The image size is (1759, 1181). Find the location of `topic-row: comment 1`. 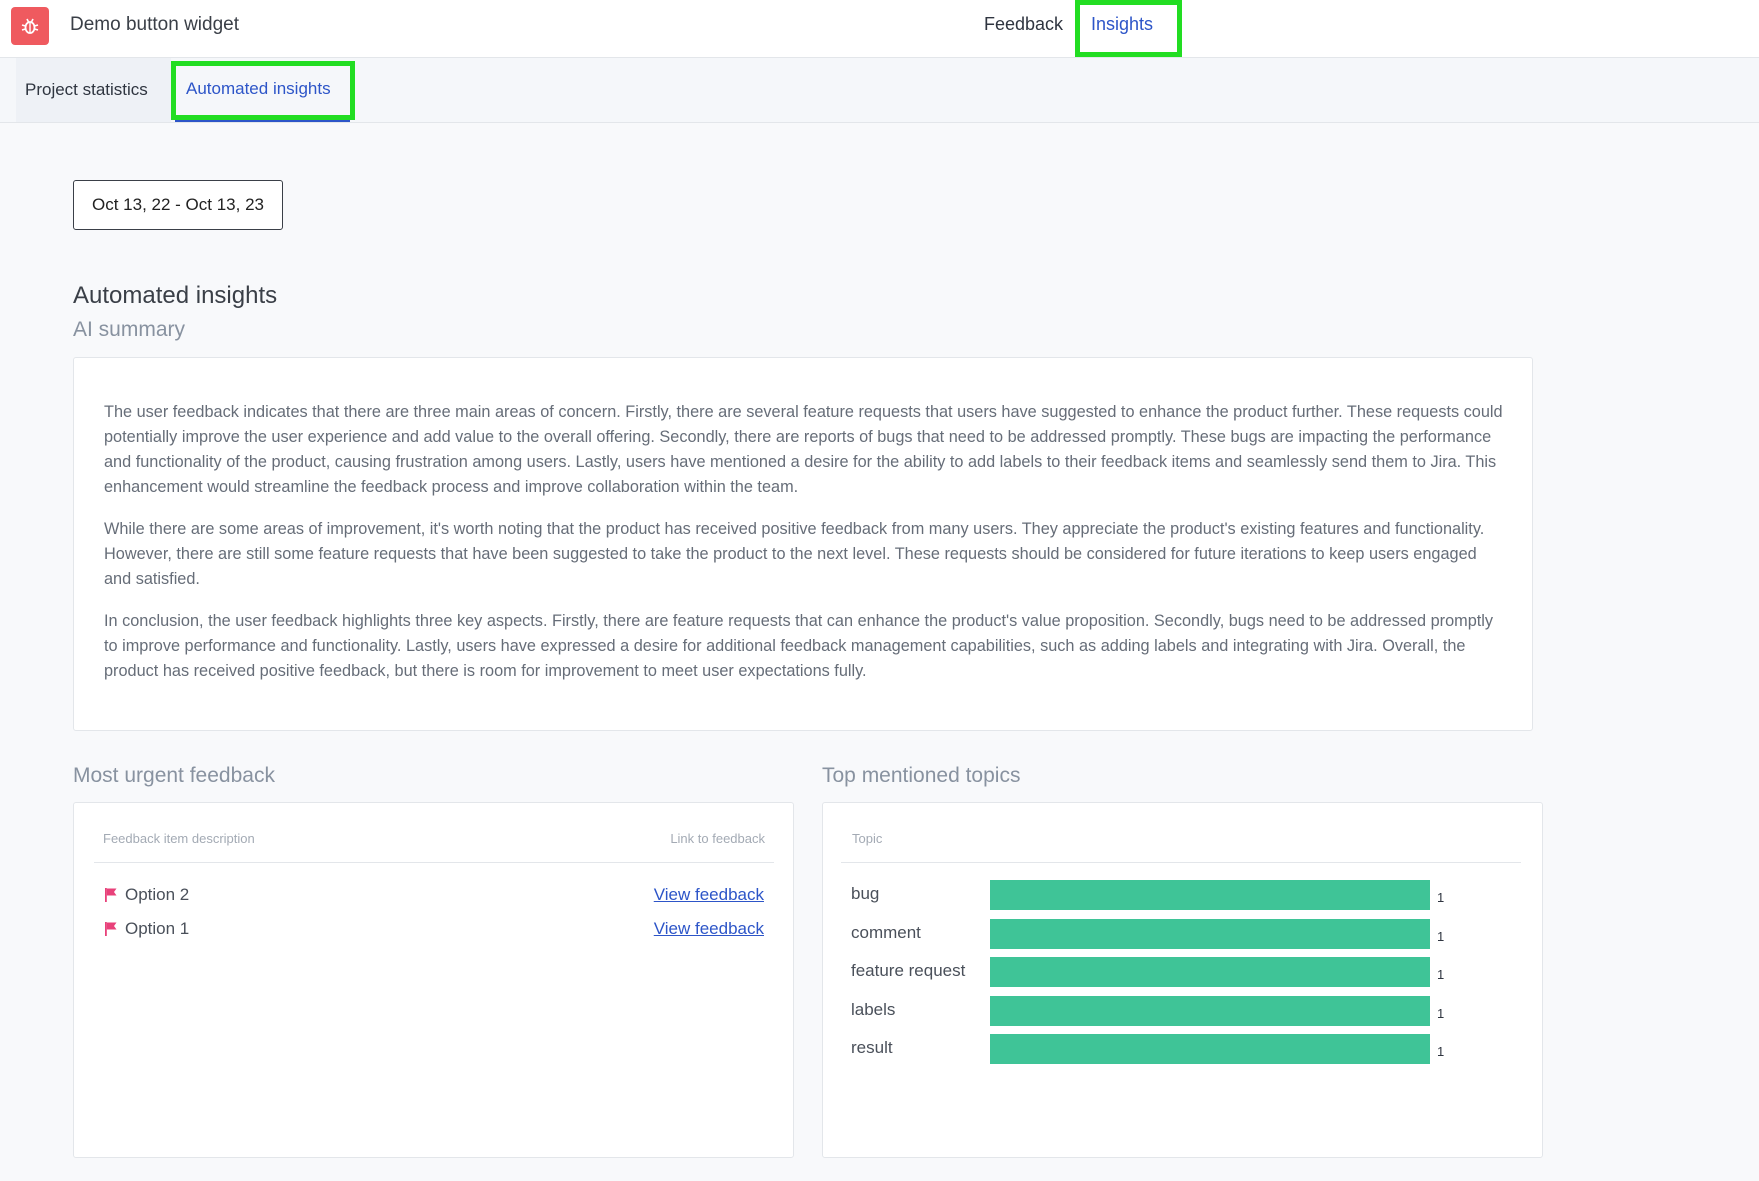

topic-row: comment 1 is located at coordinates (1171, 933).